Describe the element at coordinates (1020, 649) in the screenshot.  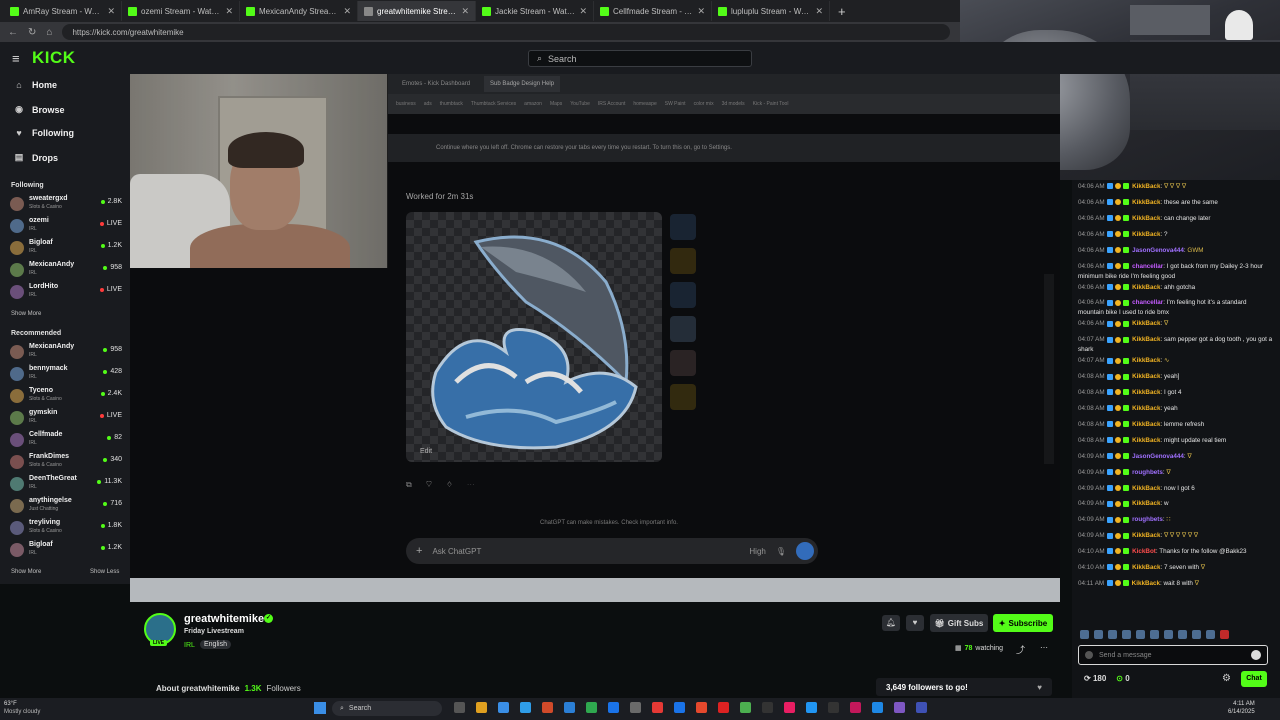
I see `share-icon: ⤴` at that location.